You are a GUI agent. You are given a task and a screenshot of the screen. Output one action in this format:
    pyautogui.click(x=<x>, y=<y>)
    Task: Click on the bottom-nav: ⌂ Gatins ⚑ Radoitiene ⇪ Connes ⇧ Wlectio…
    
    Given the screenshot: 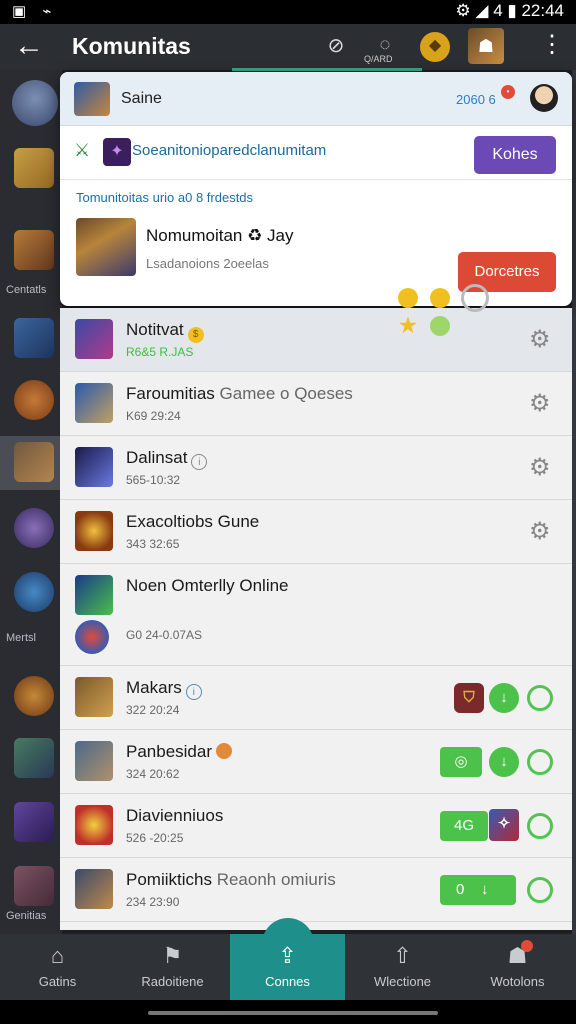 What is the action you would take?
    pyautogui.click(x=288, y=959)
    